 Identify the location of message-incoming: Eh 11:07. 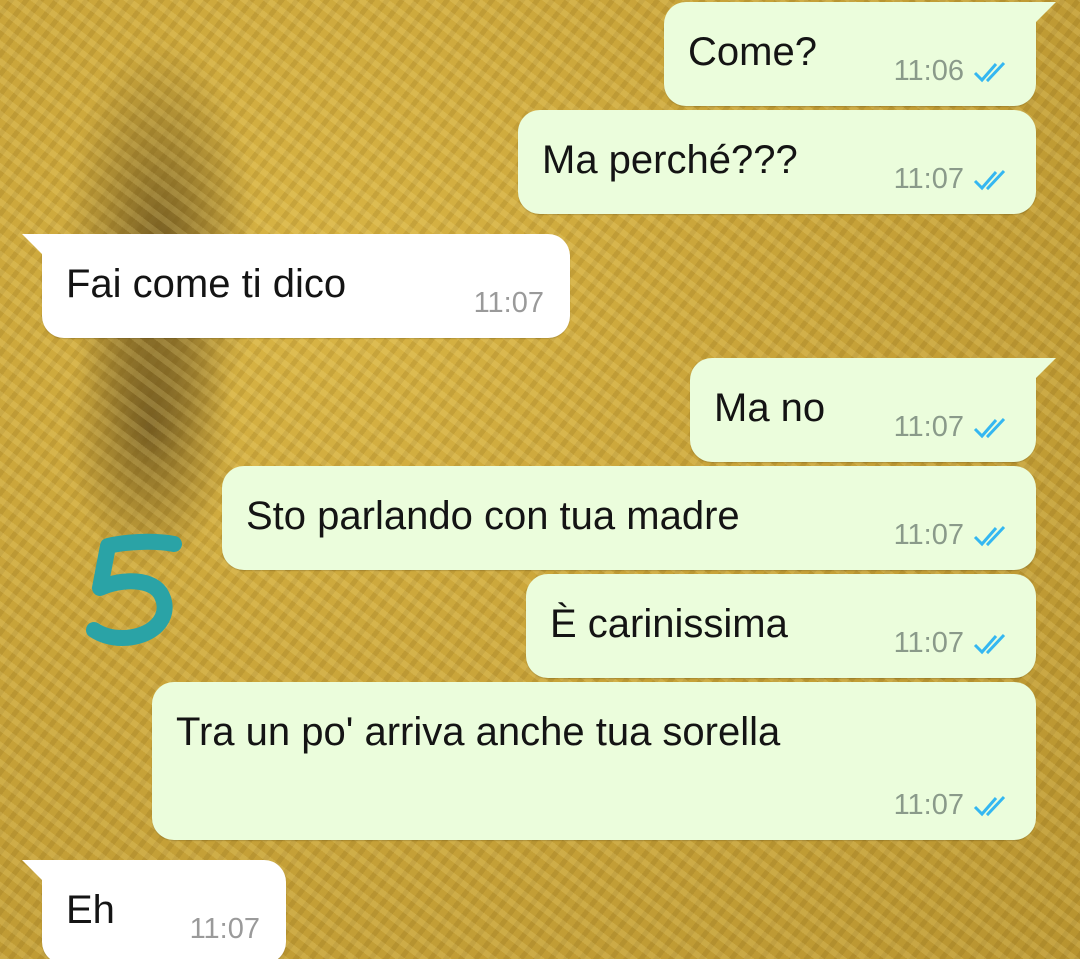
(154, 909).